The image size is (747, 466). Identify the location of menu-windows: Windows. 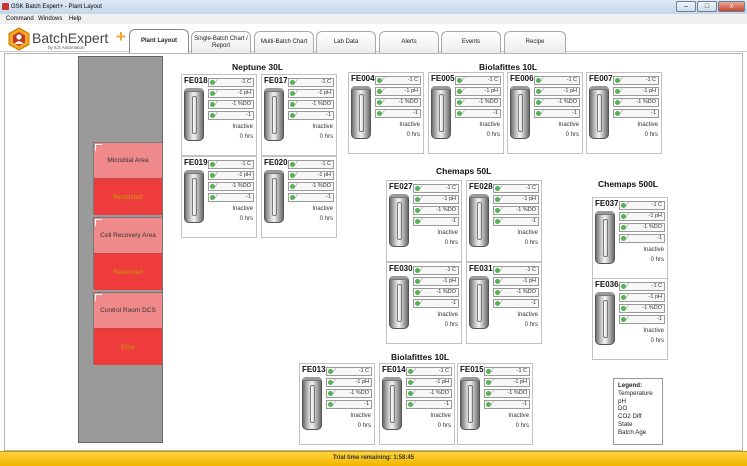
(50, 19).